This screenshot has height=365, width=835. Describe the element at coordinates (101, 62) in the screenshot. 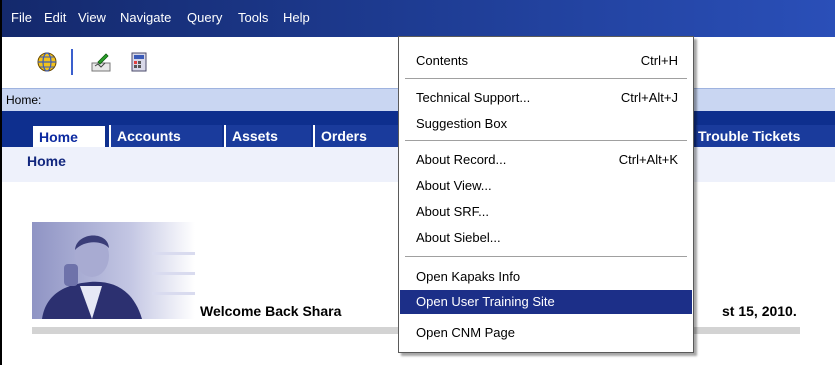

I see `signature-icon` at that location.